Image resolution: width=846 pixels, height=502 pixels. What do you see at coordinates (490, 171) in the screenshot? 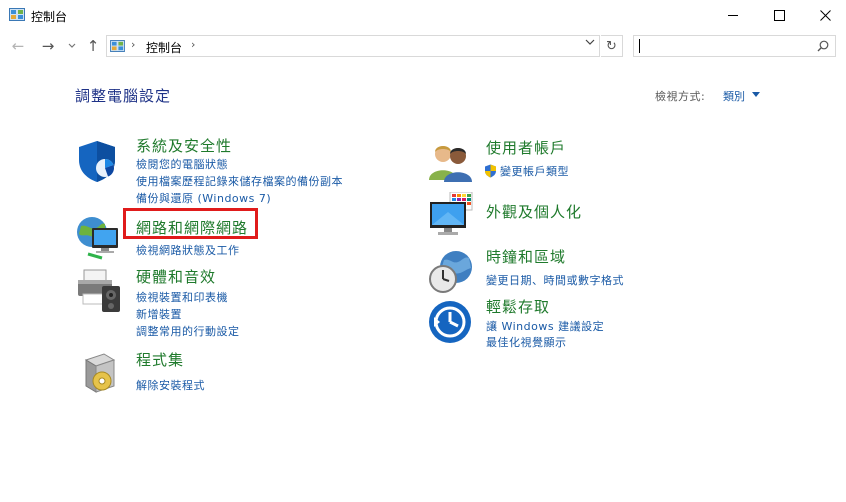
I see `uac-shield-icon` at bounding box center [490, 171].